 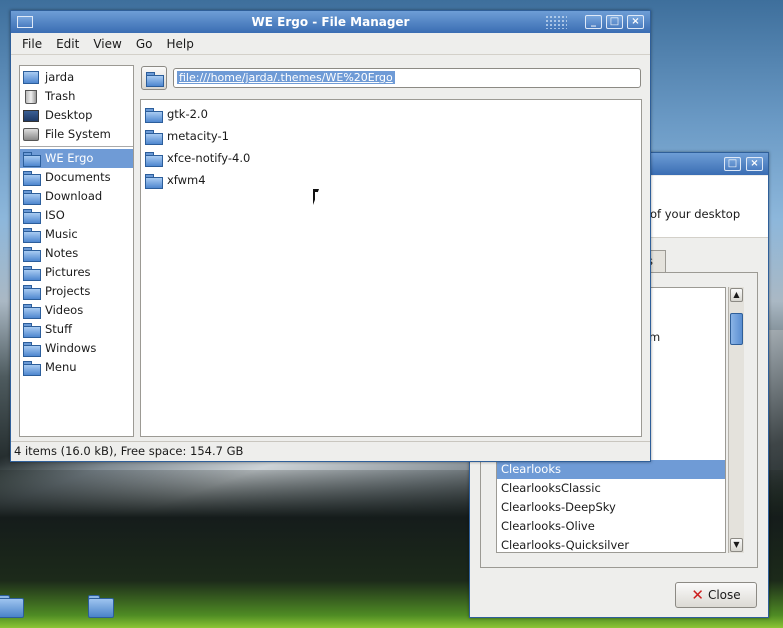 What do you see at coordinates (724, 595) in the screenshot?
I see `close-label: Close` at bounding box center [724, 595].